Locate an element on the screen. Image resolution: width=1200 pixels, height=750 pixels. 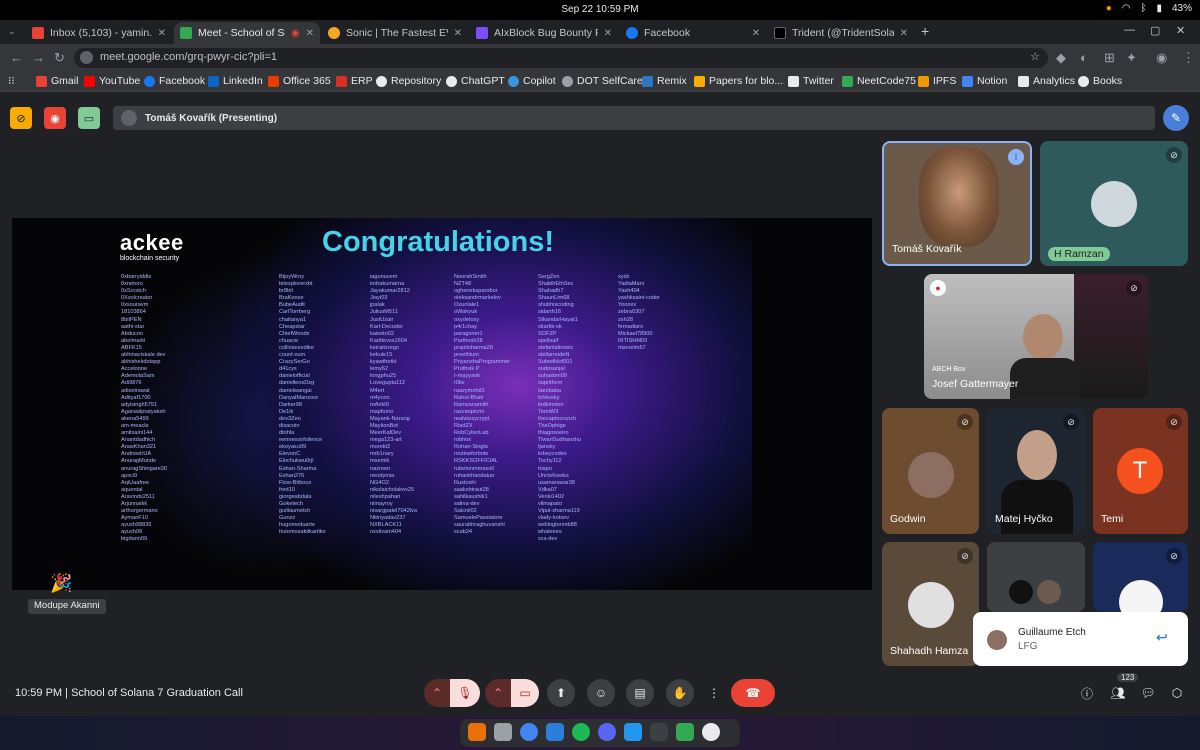
graduate-name: nikolaicholakov25 is located at coordinates (392, 489).